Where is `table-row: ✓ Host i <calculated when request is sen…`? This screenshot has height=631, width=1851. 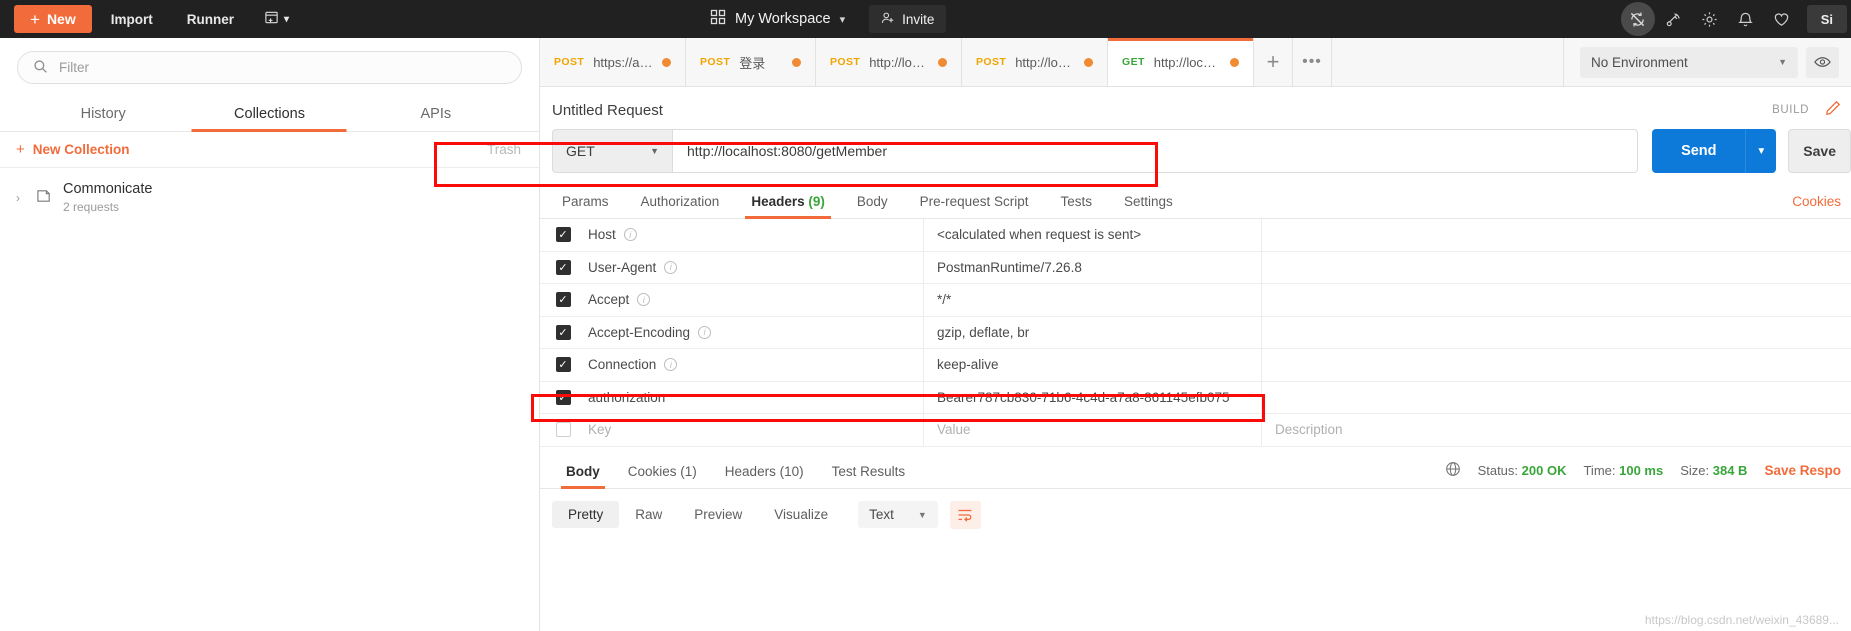 table-row: ✓ Host i <calculated when request is sen… is located at coordinates (1195, 235).